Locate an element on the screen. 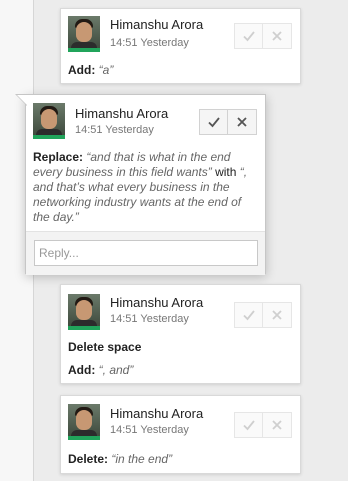  suggestion-text: Delete space is located at coordinates (105, 347).